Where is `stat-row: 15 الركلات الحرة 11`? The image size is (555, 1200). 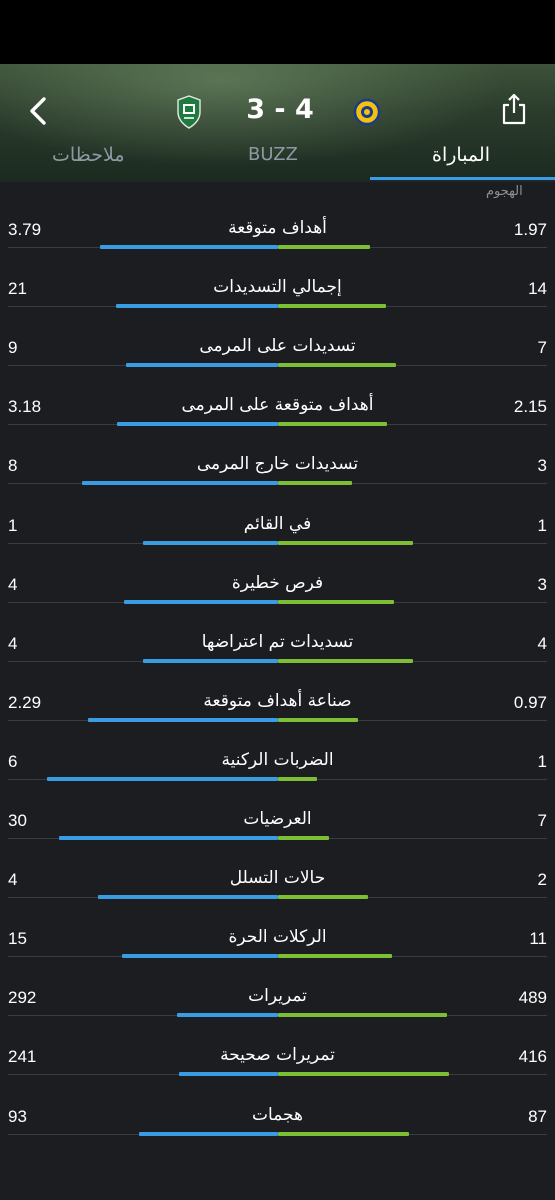
stat-row: 15 الركلات الحرة 11 is located at coordinates (277, 925).